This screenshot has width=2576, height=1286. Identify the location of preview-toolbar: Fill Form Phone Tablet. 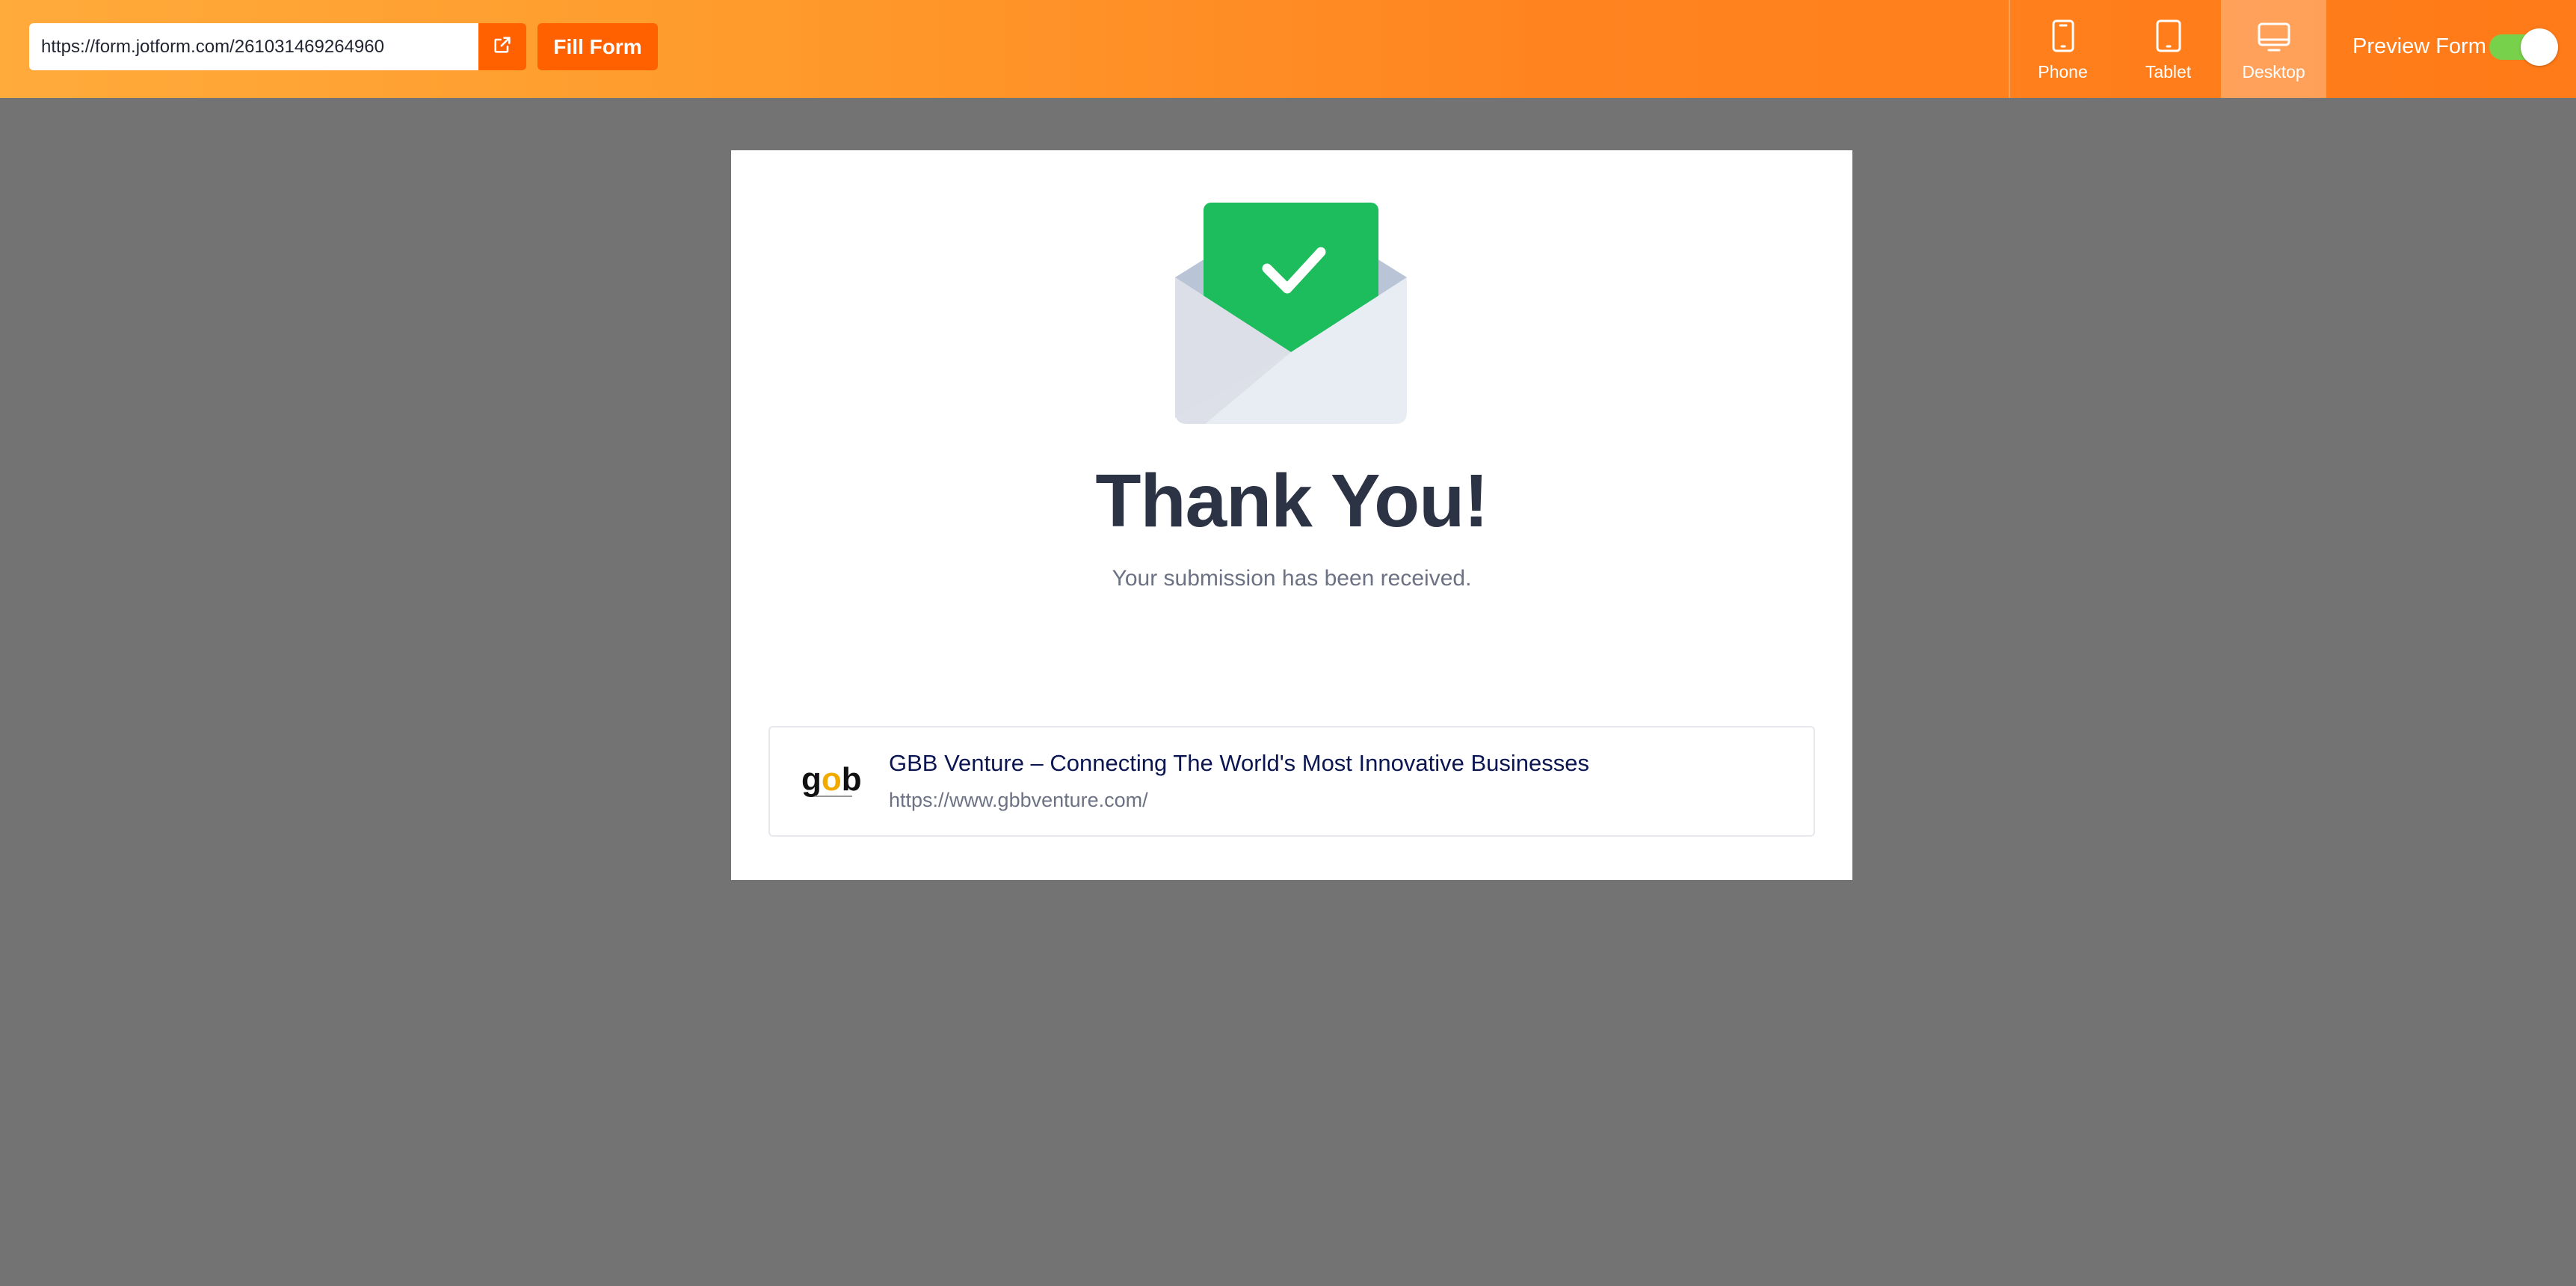
(1288, 49).